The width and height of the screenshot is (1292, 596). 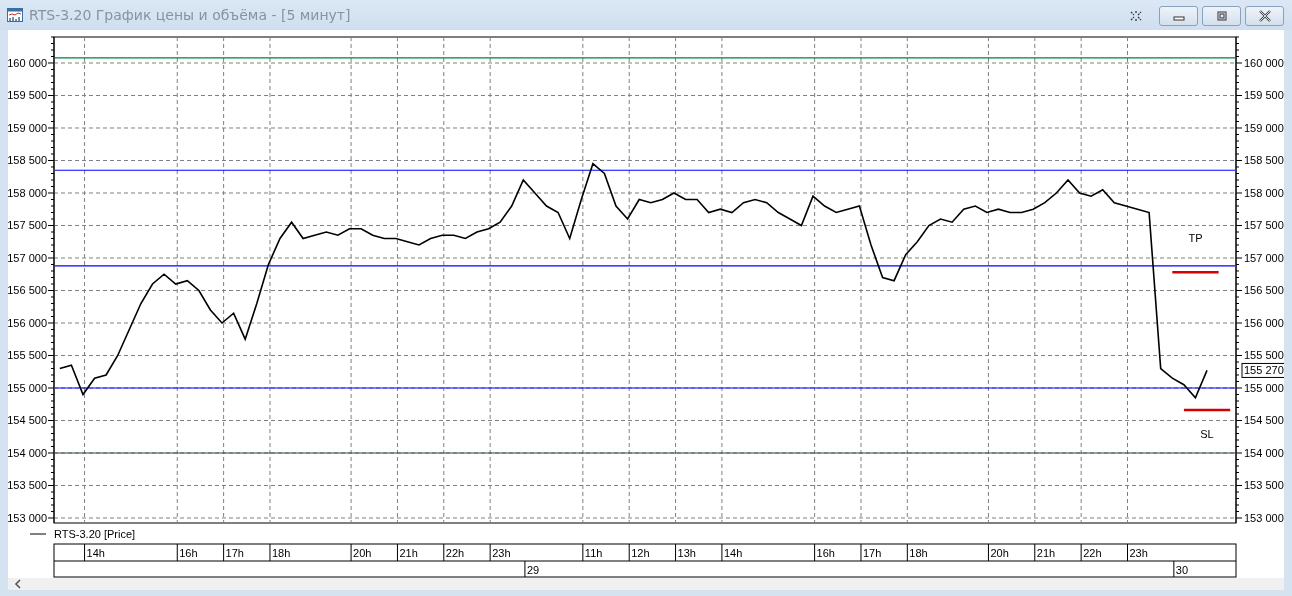 I want to click on time-label: 12h, so click(x=640, y=553).